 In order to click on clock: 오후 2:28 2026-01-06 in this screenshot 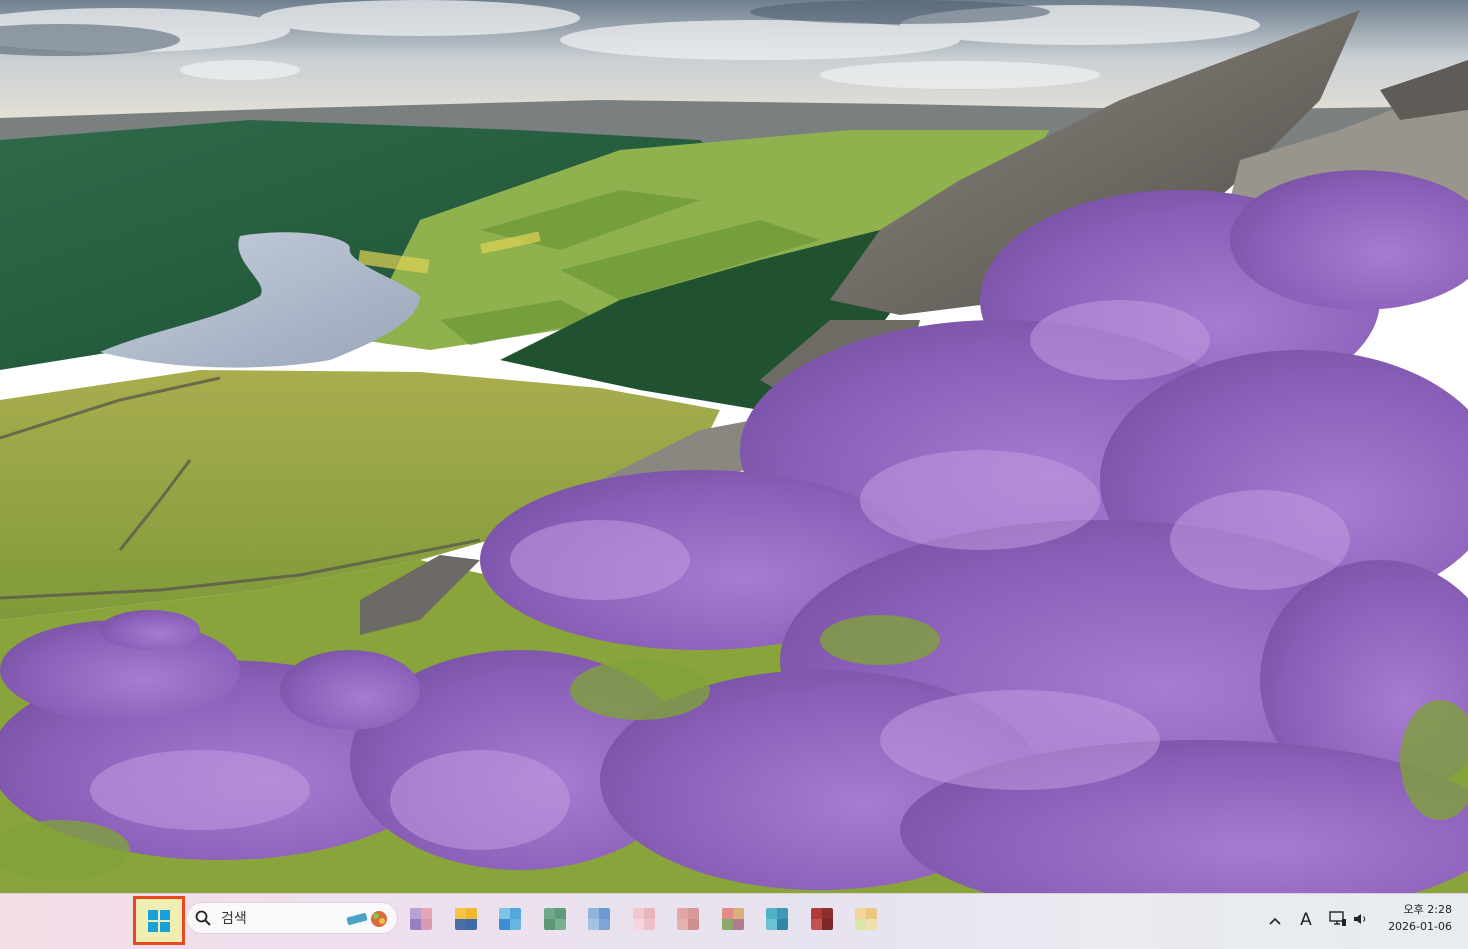, I will do `click(1417, 918)`.